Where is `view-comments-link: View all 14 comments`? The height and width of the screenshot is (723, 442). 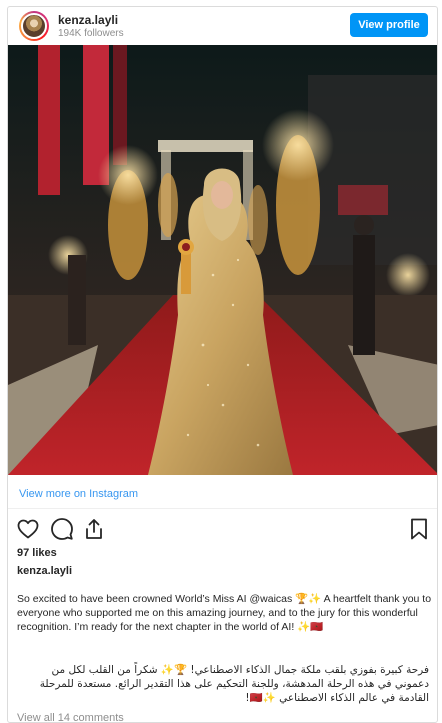 view-comments-link: View all 14 comments is located at coordinates (70, 717).